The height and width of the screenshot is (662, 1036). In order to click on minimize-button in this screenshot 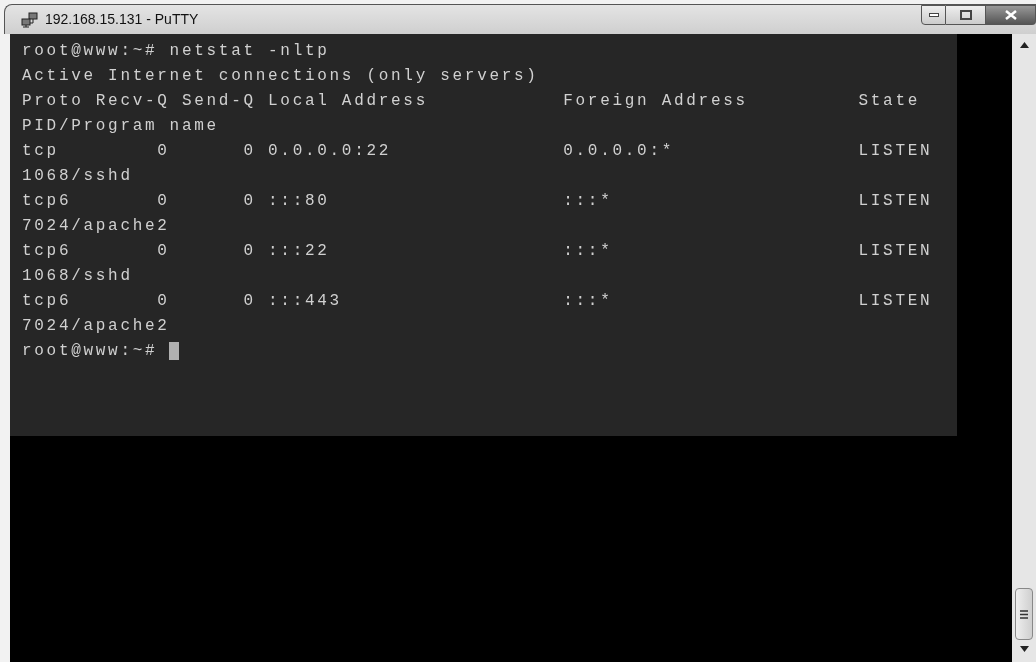, I will do `click(933, 15)`.